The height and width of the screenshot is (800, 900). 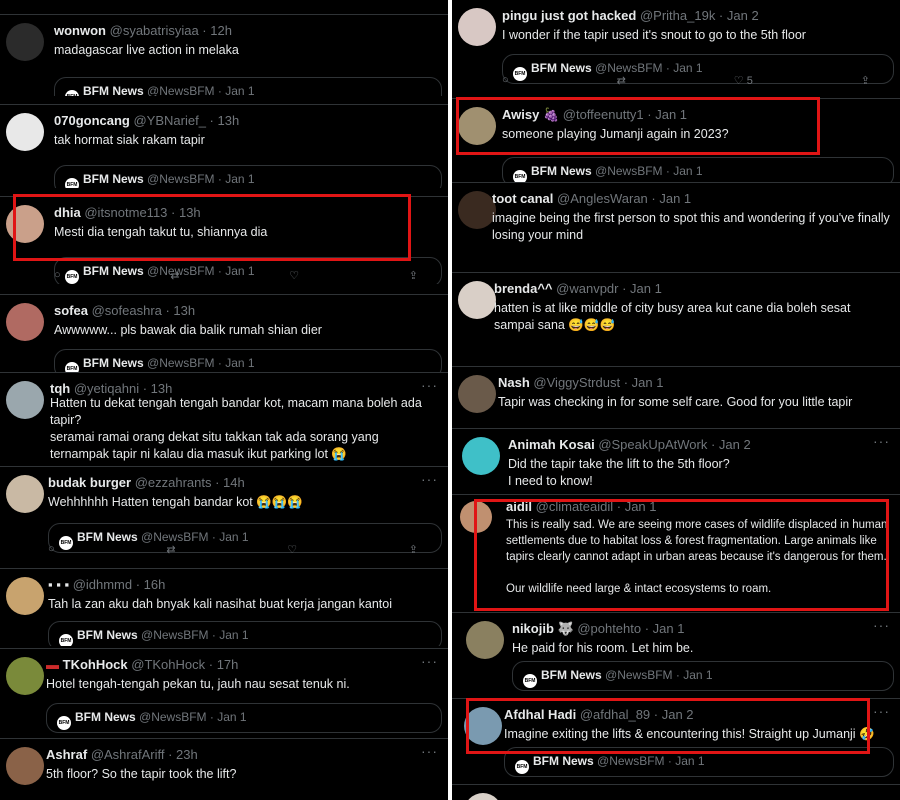 I want to click on handle-time: @sofeashra · 13h, so click(x=144, y=310).